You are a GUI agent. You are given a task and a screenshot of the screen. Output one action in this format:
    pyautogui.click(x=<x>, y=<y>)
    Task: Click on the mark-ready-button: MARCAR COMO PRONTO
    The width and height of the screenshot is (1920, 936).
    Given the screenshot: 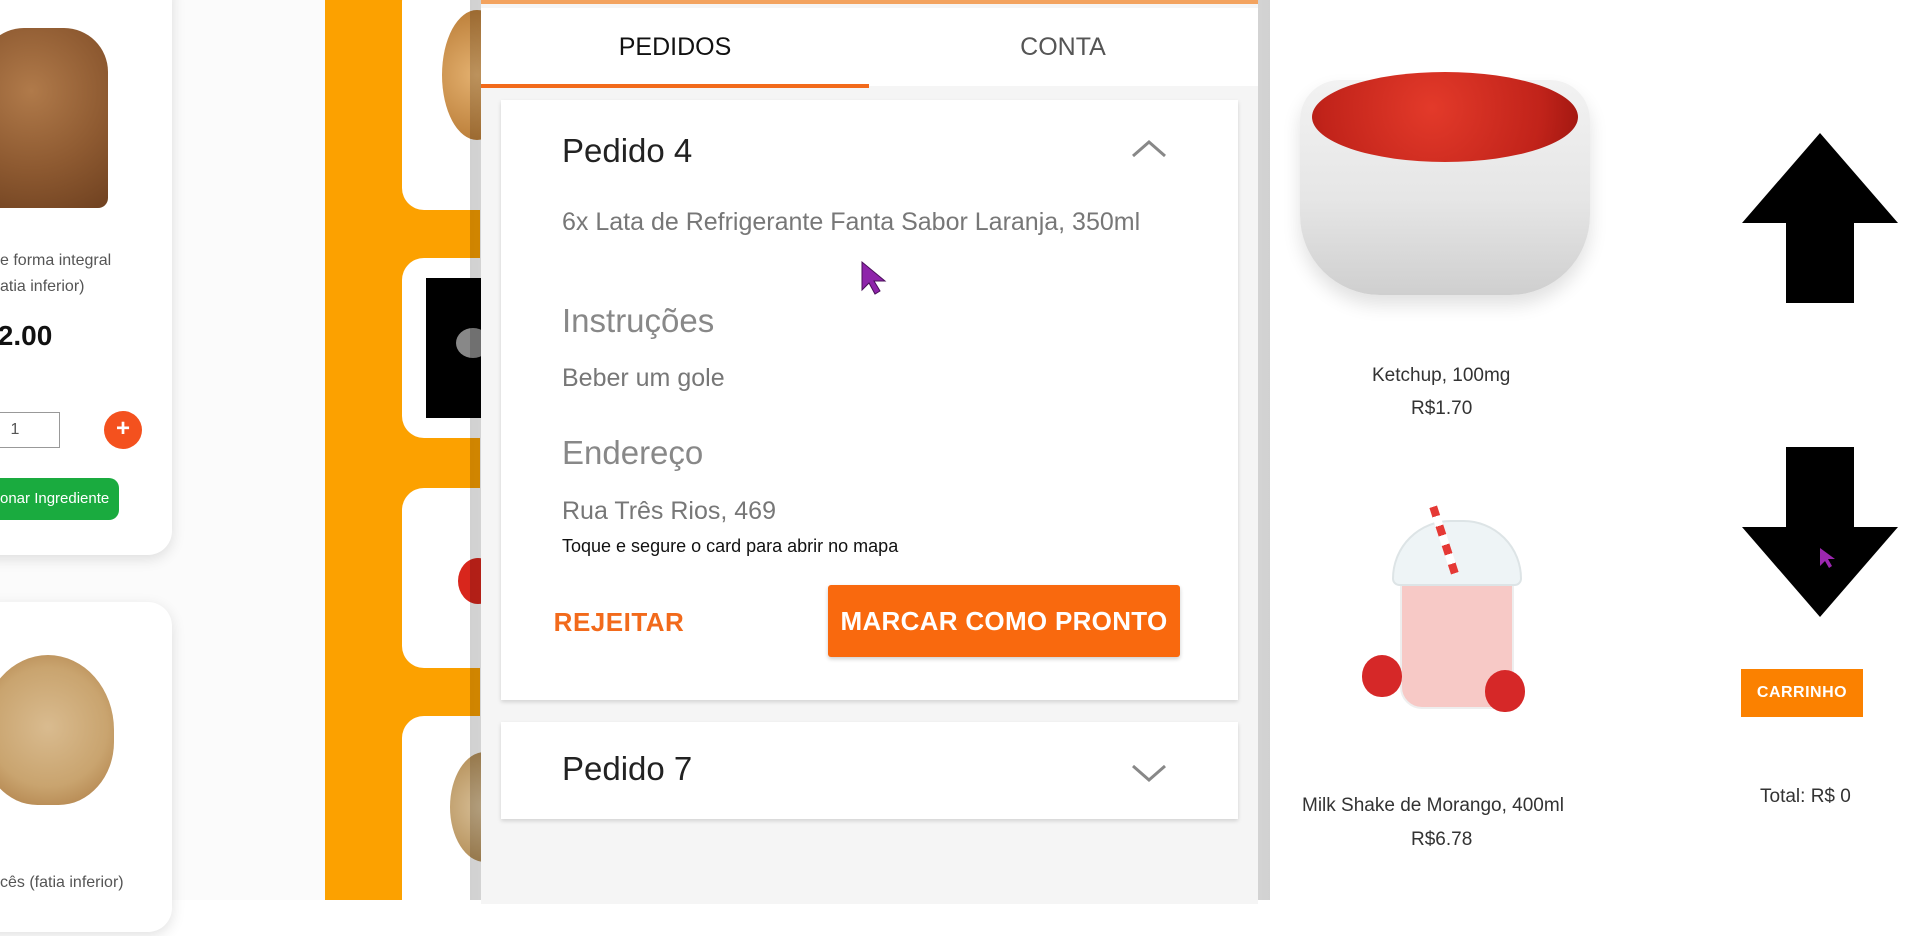 What is the action you would take?
    pyautogui.click(x=1004, y=621)
    